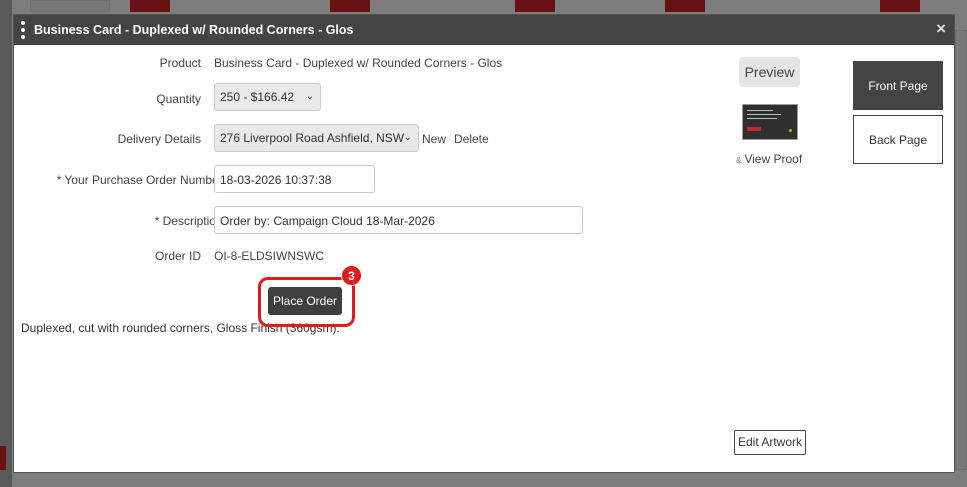 This screenshot has width=967, height=487. What do you see at coordinates (770, 122) in the screenshot?
I see `card-proof-thumbnail` at bounding box center [770, 122].